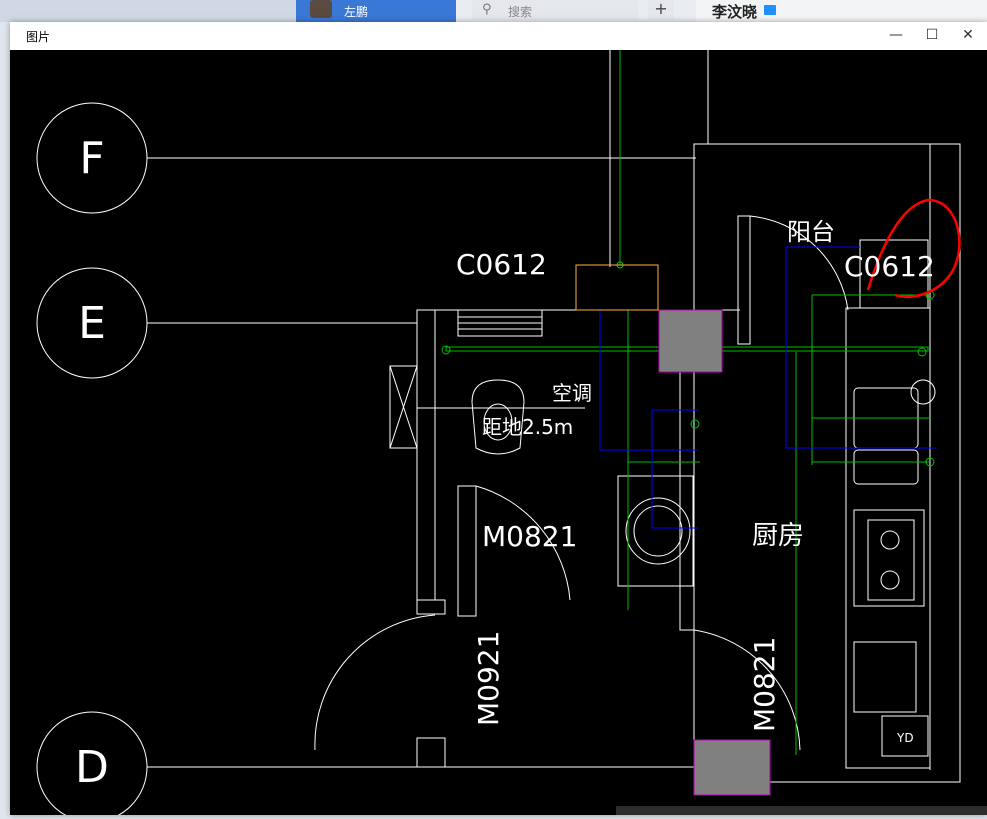 The height and width of the screenshot is (819, 987). Describe the element at coordinates (896, 36) in the screenshot. I see `minimize-button: —` at that location.